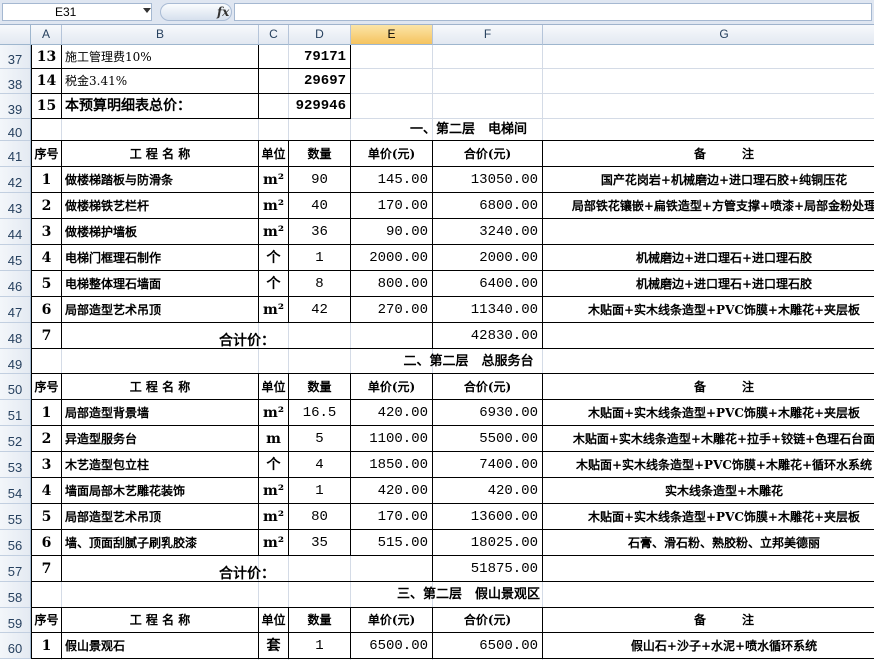 The image size is (874, 660). Describe the element at coordinates (320, 35) in the screenshot. I see `column-header-d: D` at that location.